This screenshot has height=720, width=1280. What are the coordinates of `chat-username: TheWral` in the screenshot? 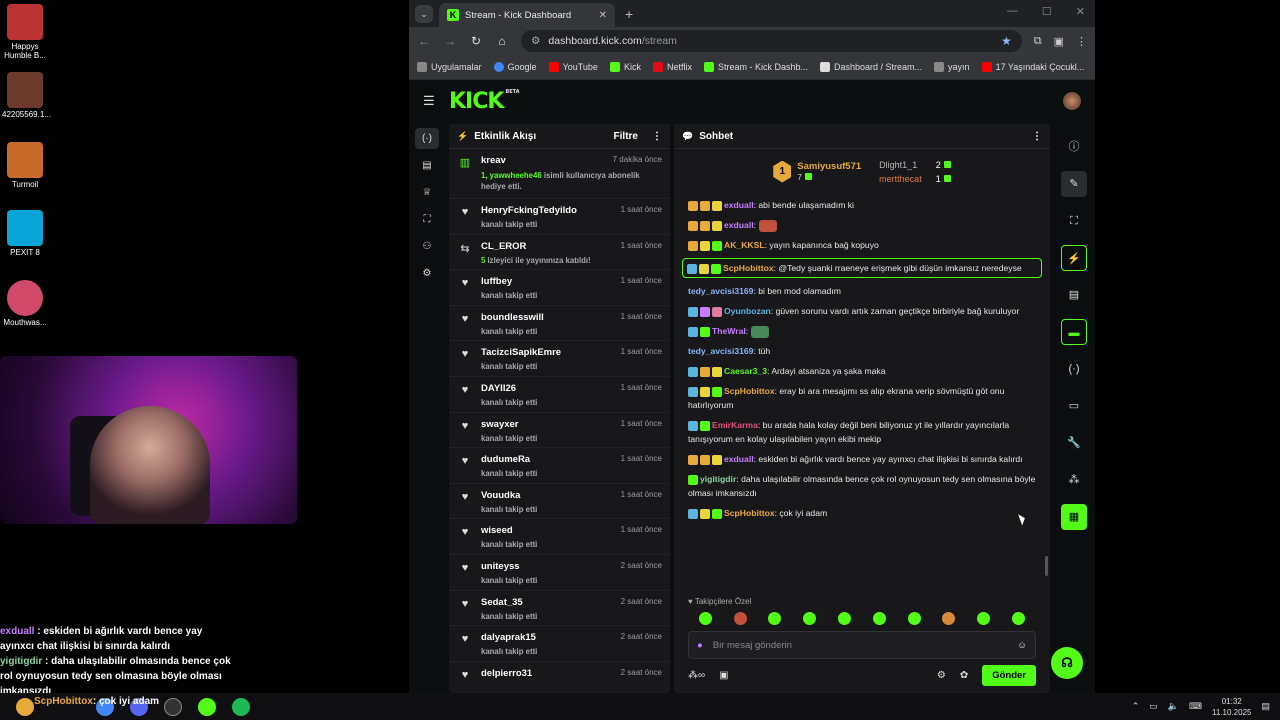 It's located at (729, 331).